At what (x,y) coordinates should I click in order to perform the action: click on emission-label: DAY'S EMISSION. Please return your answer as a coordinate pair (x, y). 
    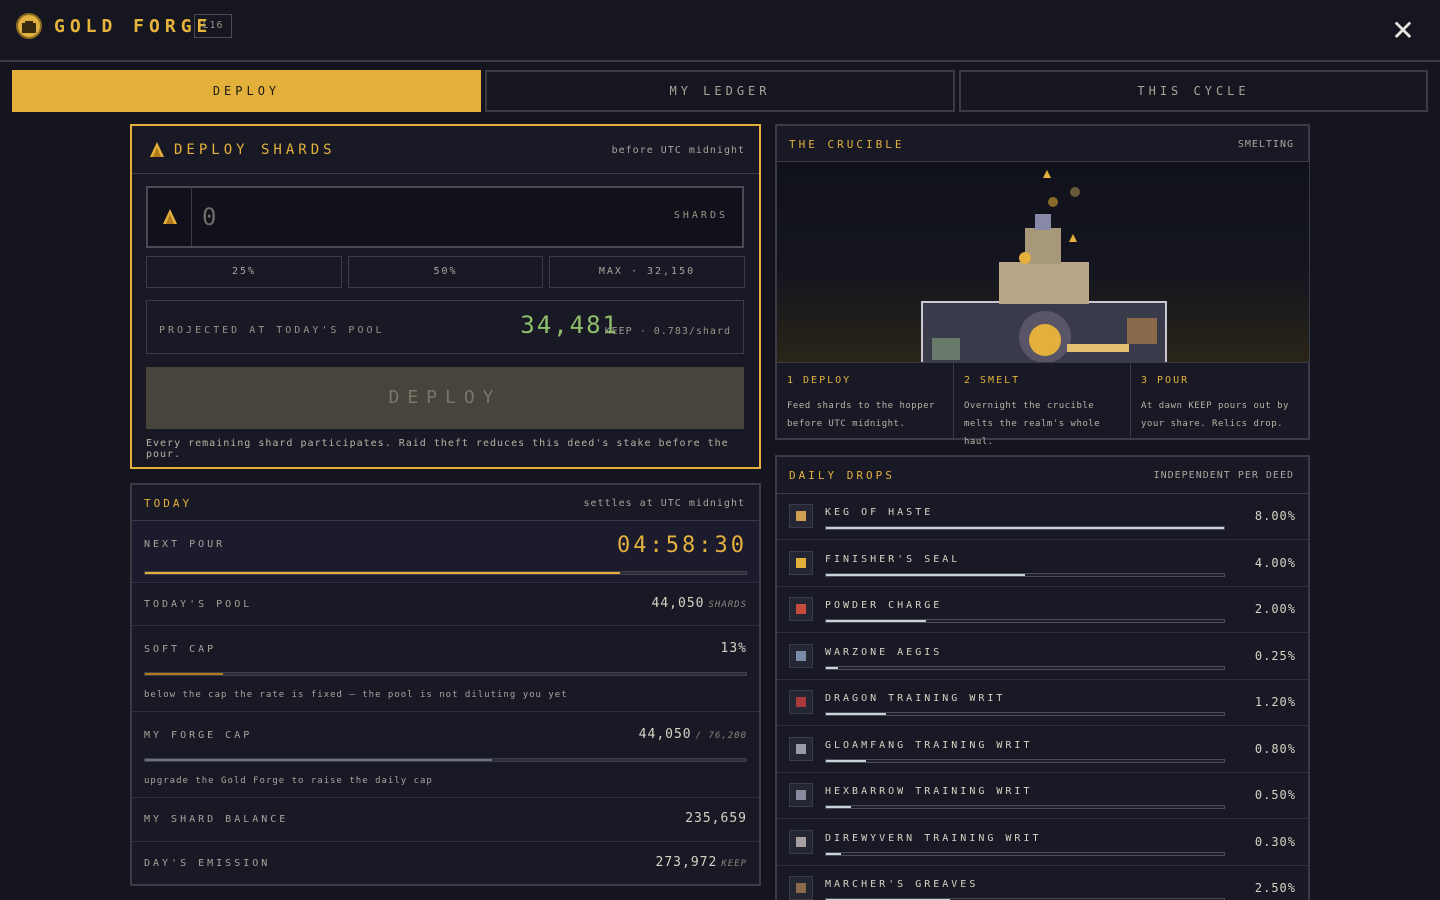
    Looking at the image, I should click on (207, 863).